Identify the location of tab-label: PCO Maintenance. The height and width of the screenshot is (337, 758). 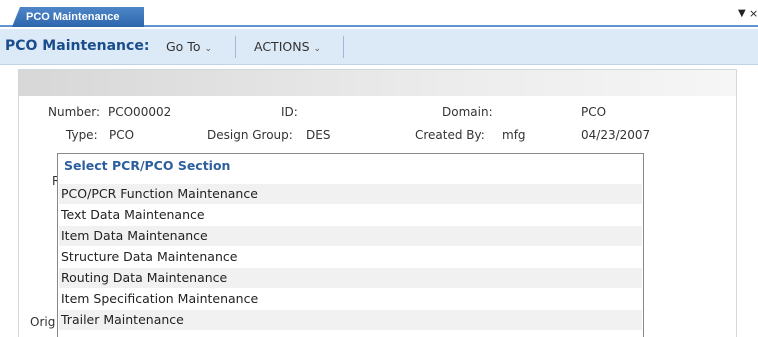
(73, 17).